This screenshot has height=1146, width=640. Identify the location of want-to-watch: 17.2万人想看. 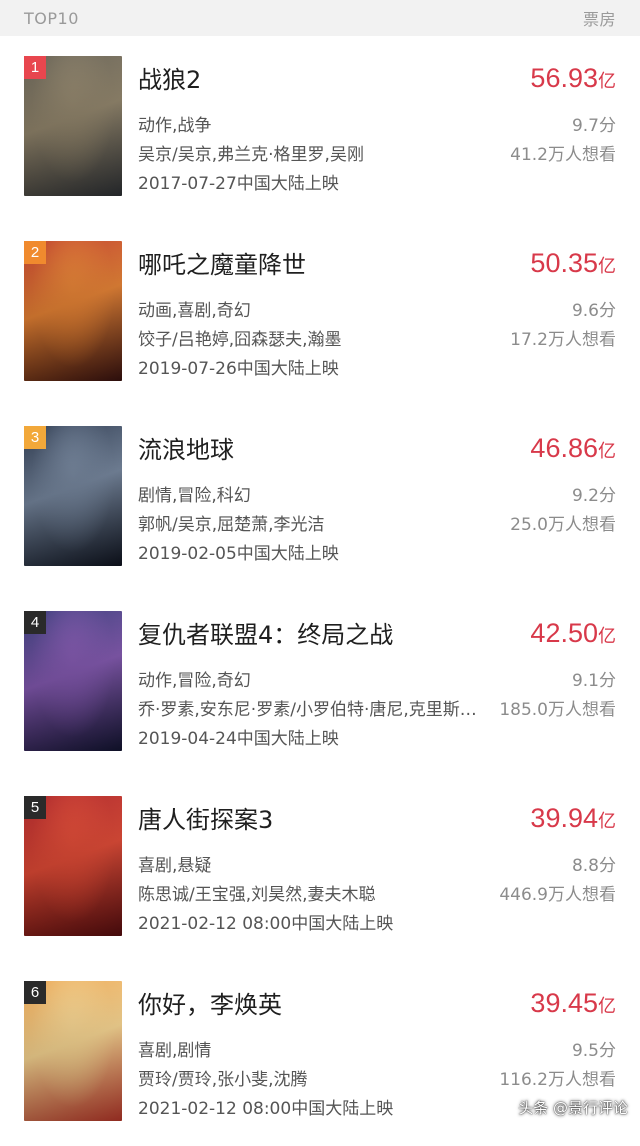
(563, 340).